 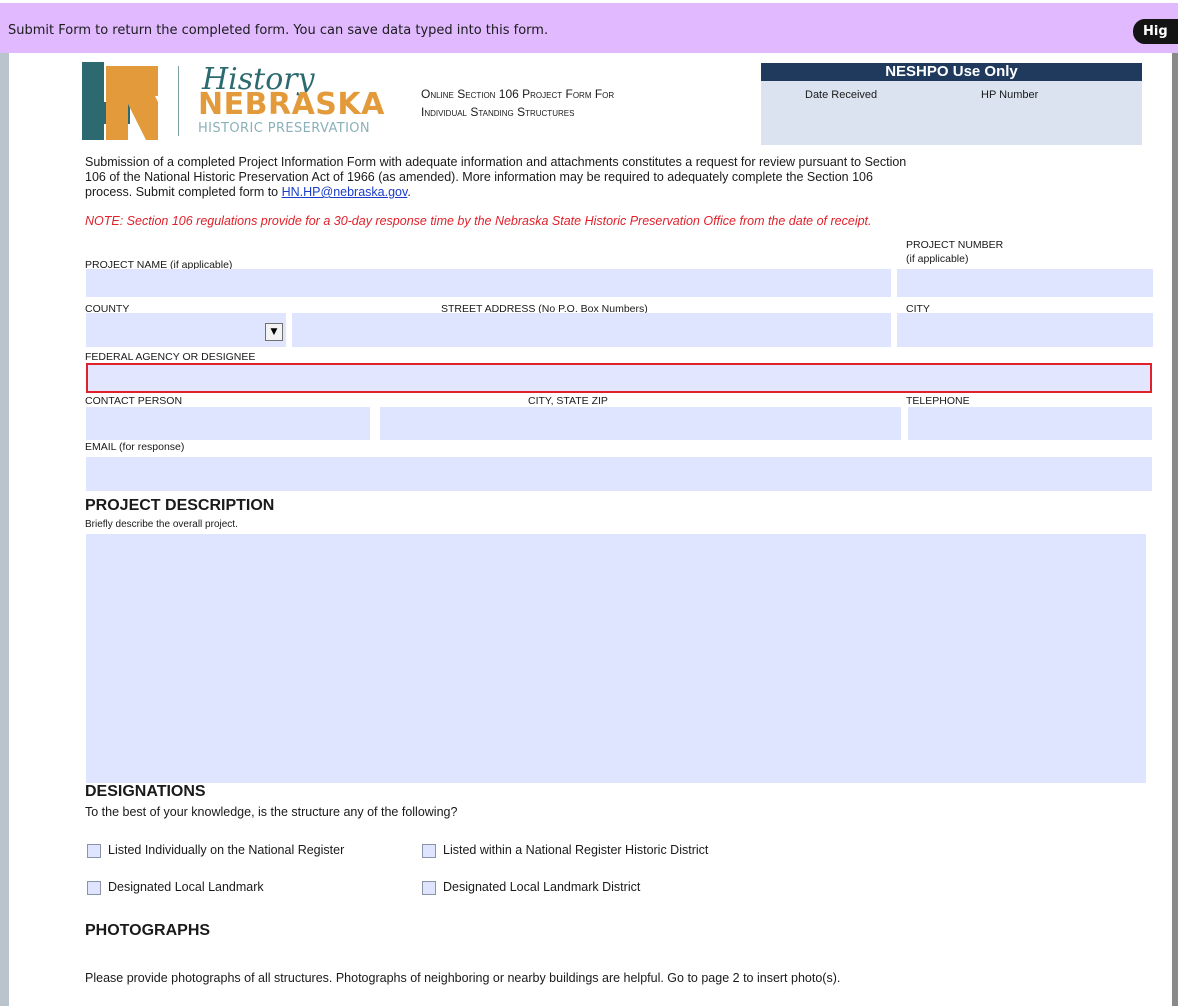 What do you see at coordinates (120, 101) in the screenshot?
I see `history-nebraska-logo-icon` at bounding box center [120, 101].